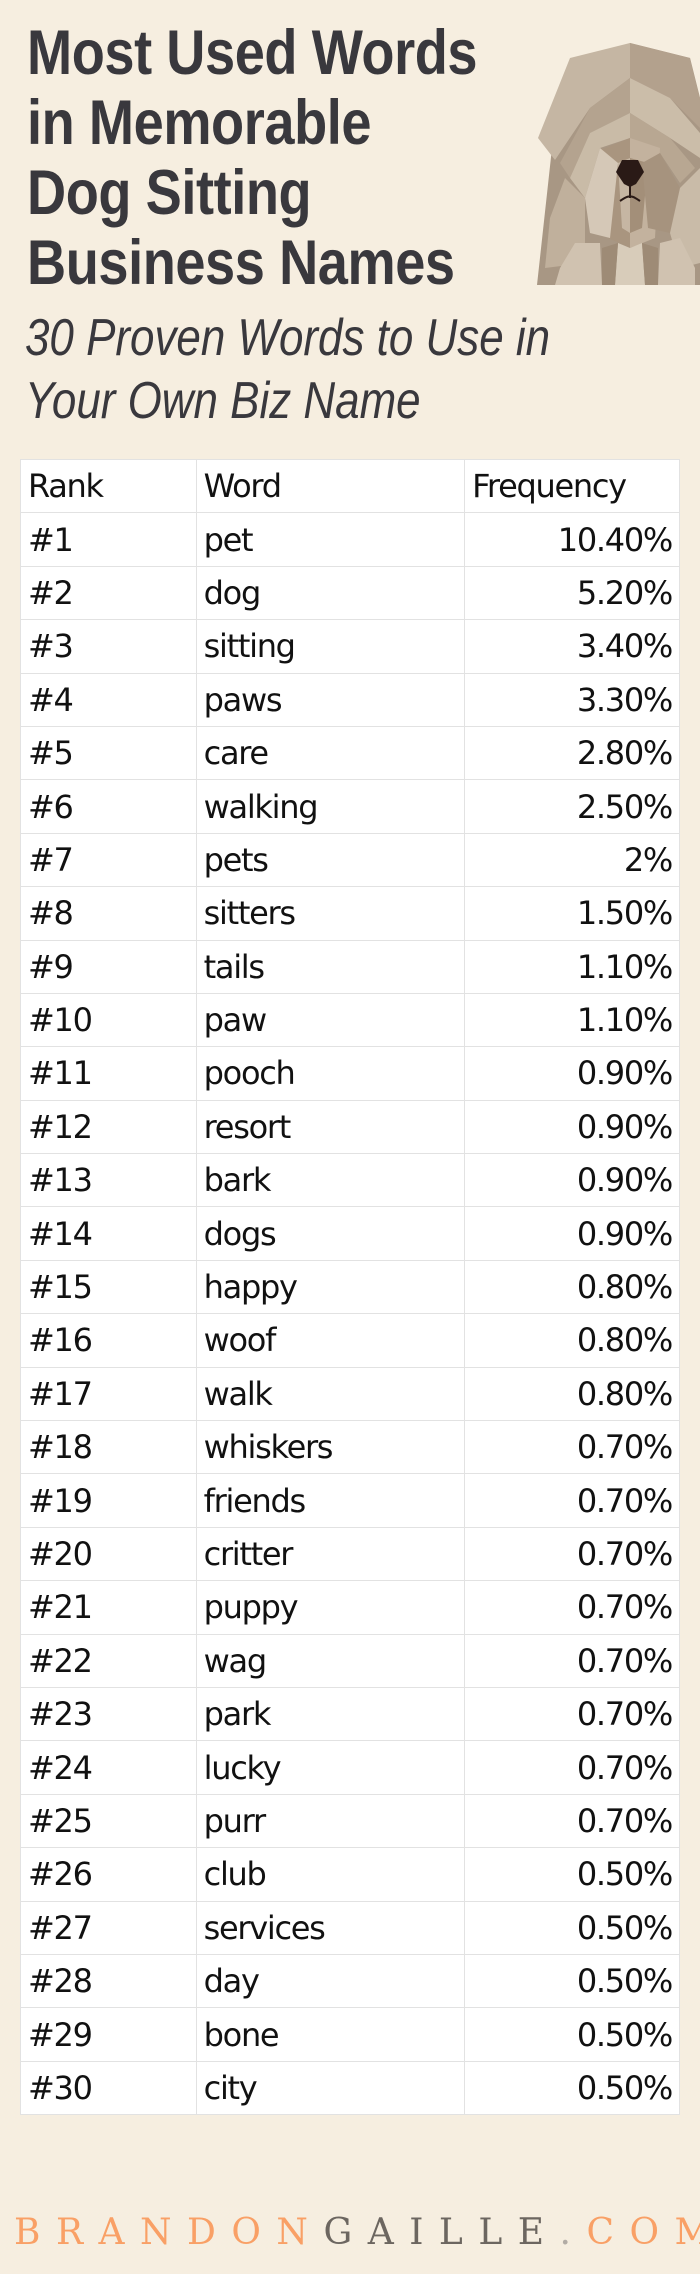 Image resolution: width=700 pixels, height=2274 pixels. I want to click on dog-illustration-icon, so click(618, 164).